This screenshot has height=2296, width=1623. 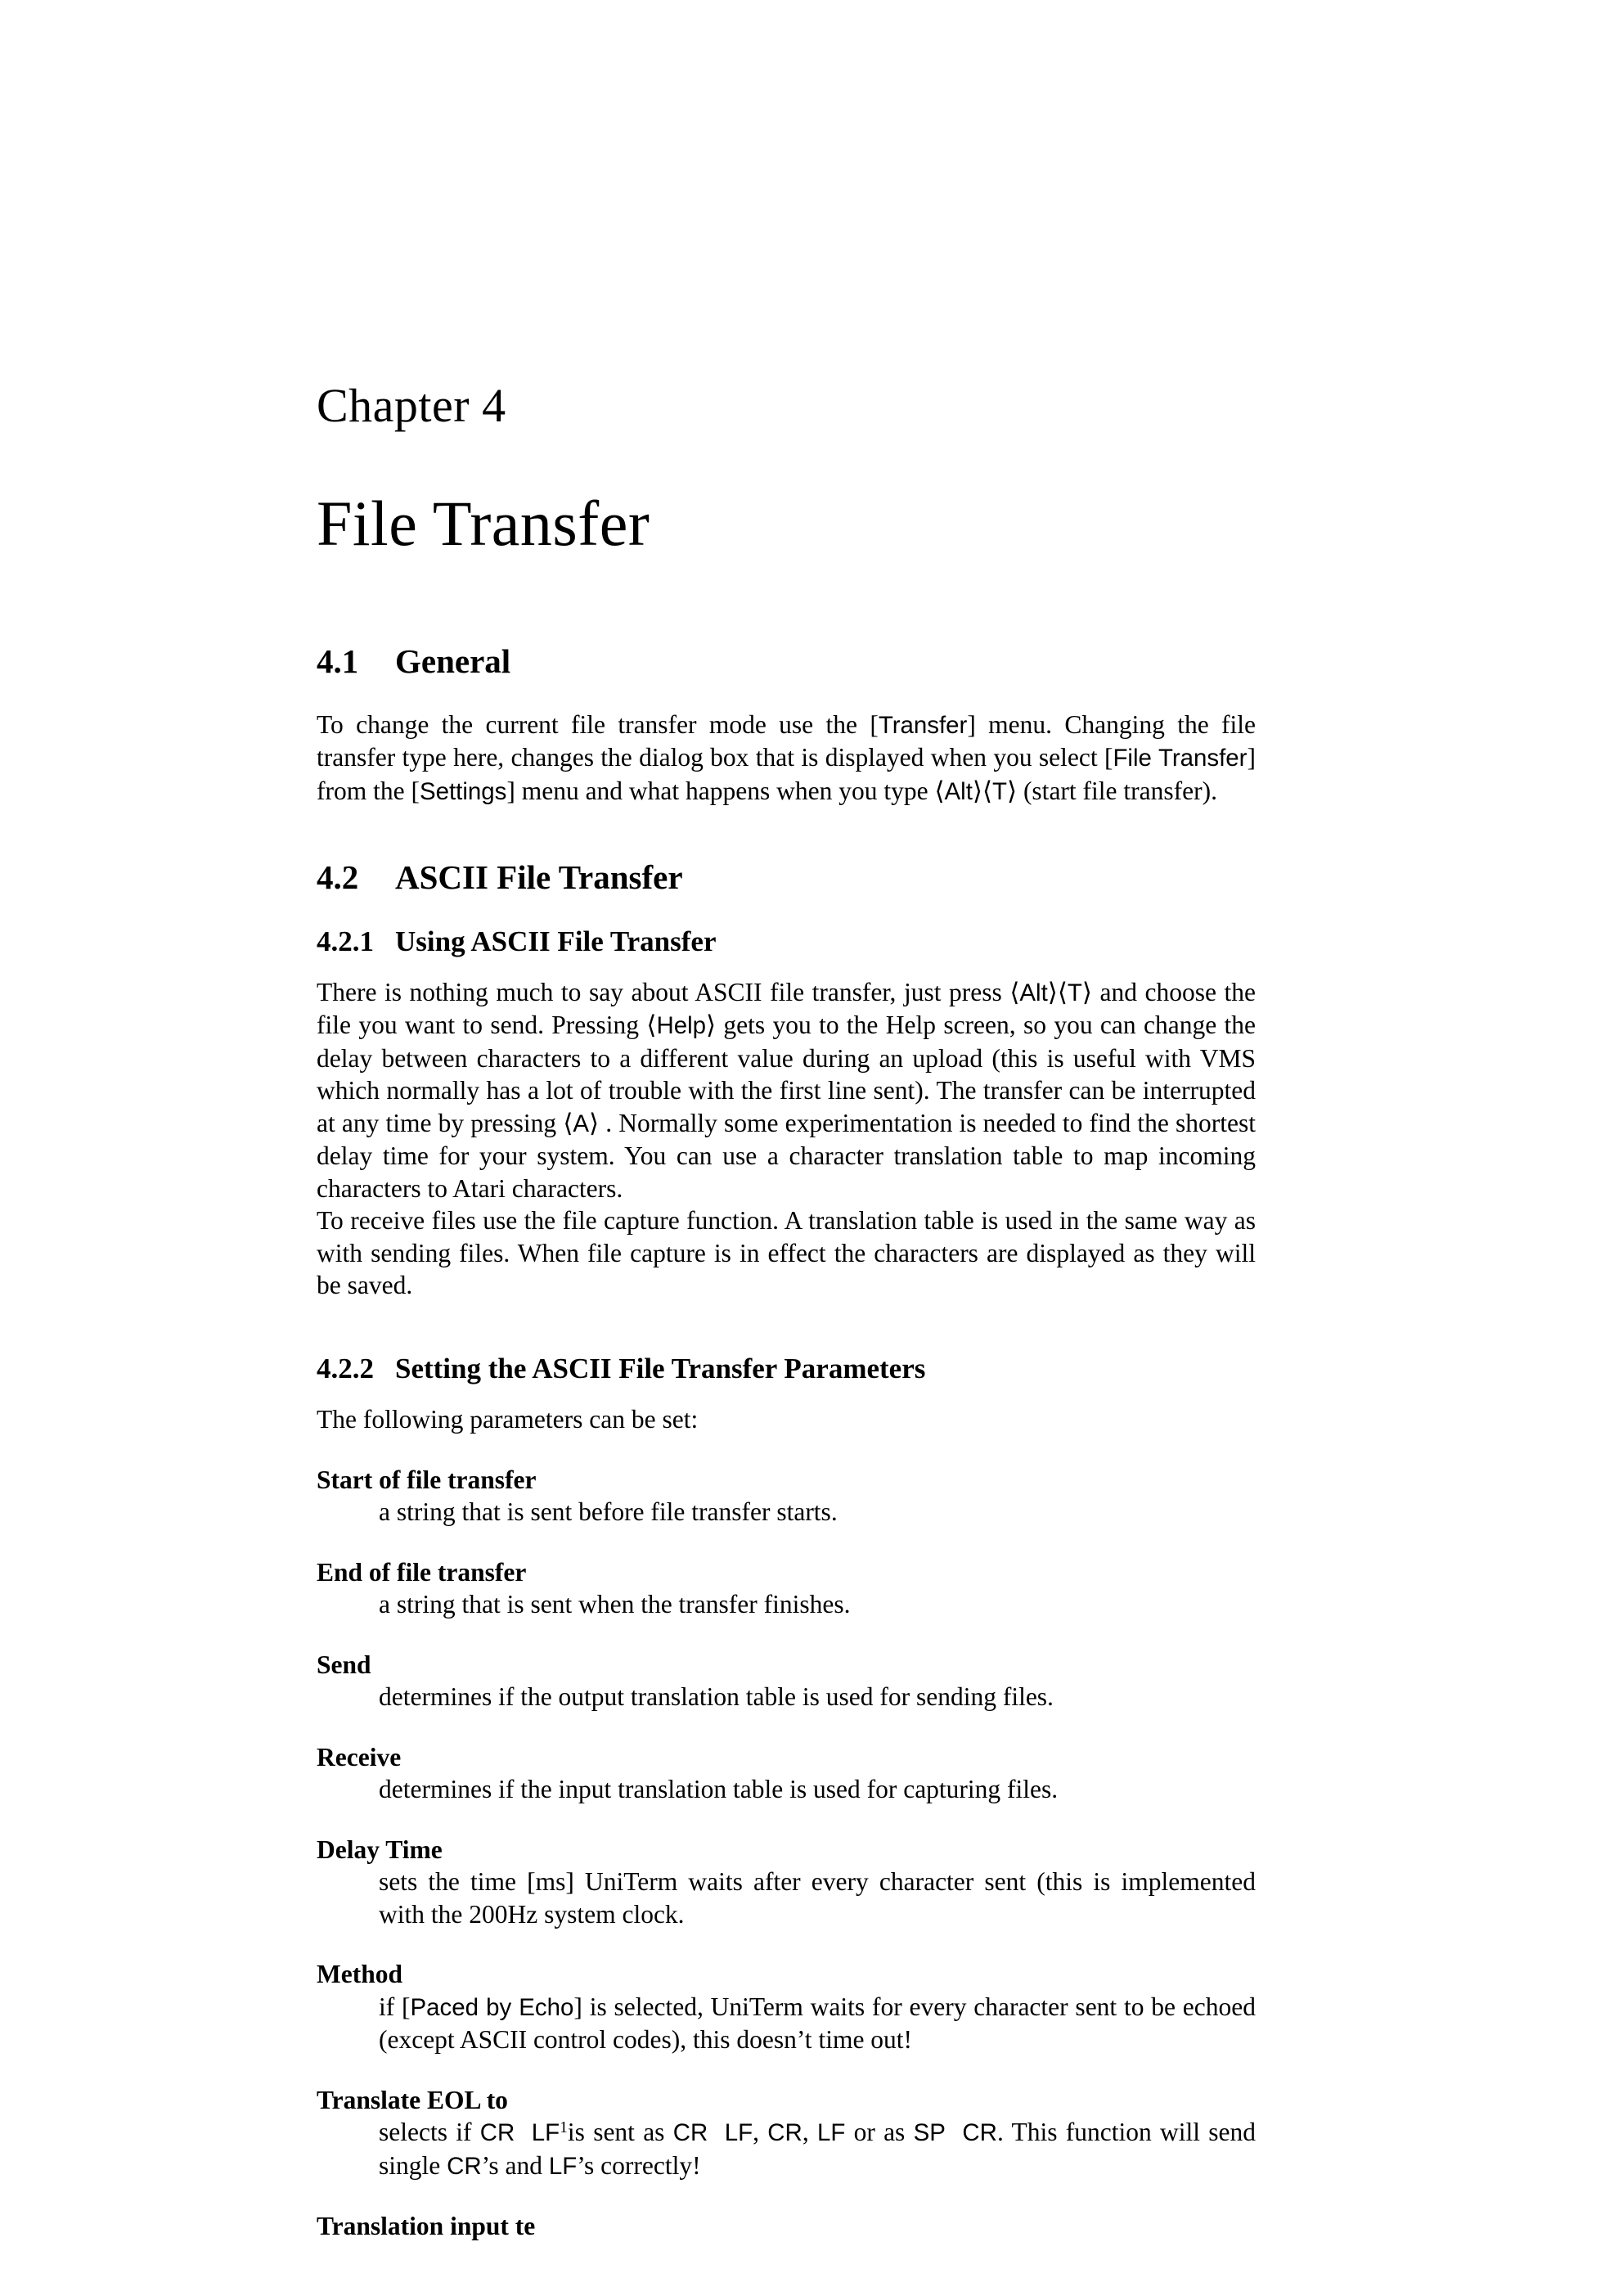 I want to click on text-run: is sent as, so click(x=620, y=2132).